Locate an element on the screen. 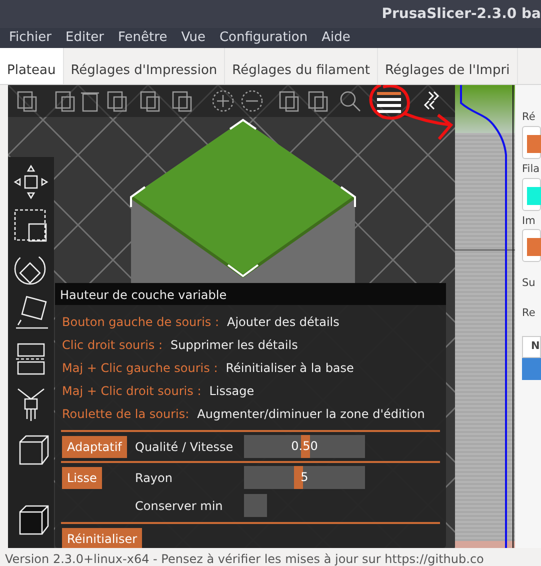 This screenshot has height=566, width=541. shortcut-description: Ajouter des détails is located at coordinates (283, 322).